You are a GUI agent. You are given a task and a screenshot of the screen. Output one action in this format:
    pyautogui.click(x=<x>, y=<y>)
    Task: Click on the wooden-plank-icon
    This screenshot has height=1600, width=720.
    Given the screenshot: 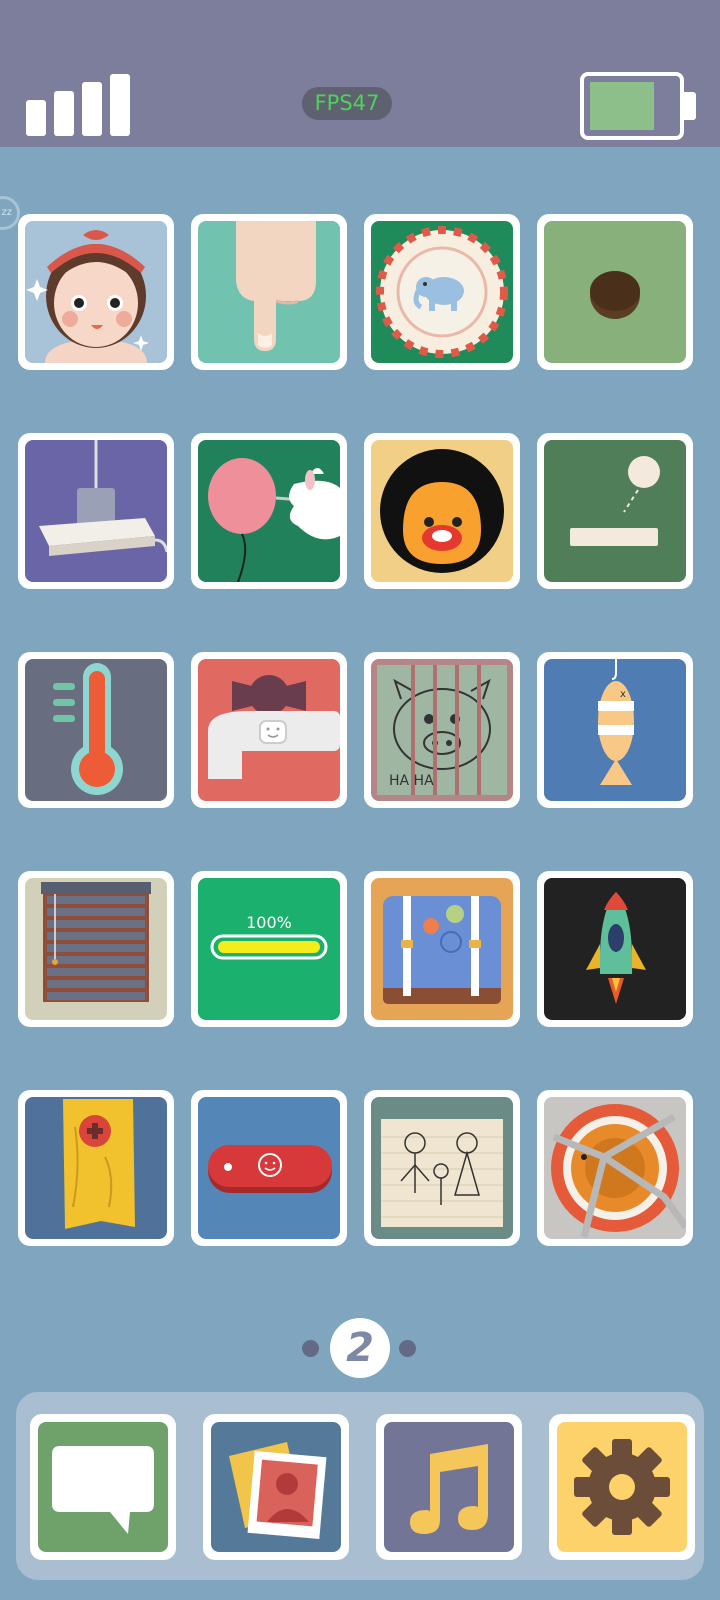 What is the action you would take?
    pyautogui.click(x=96, y=1168)
    